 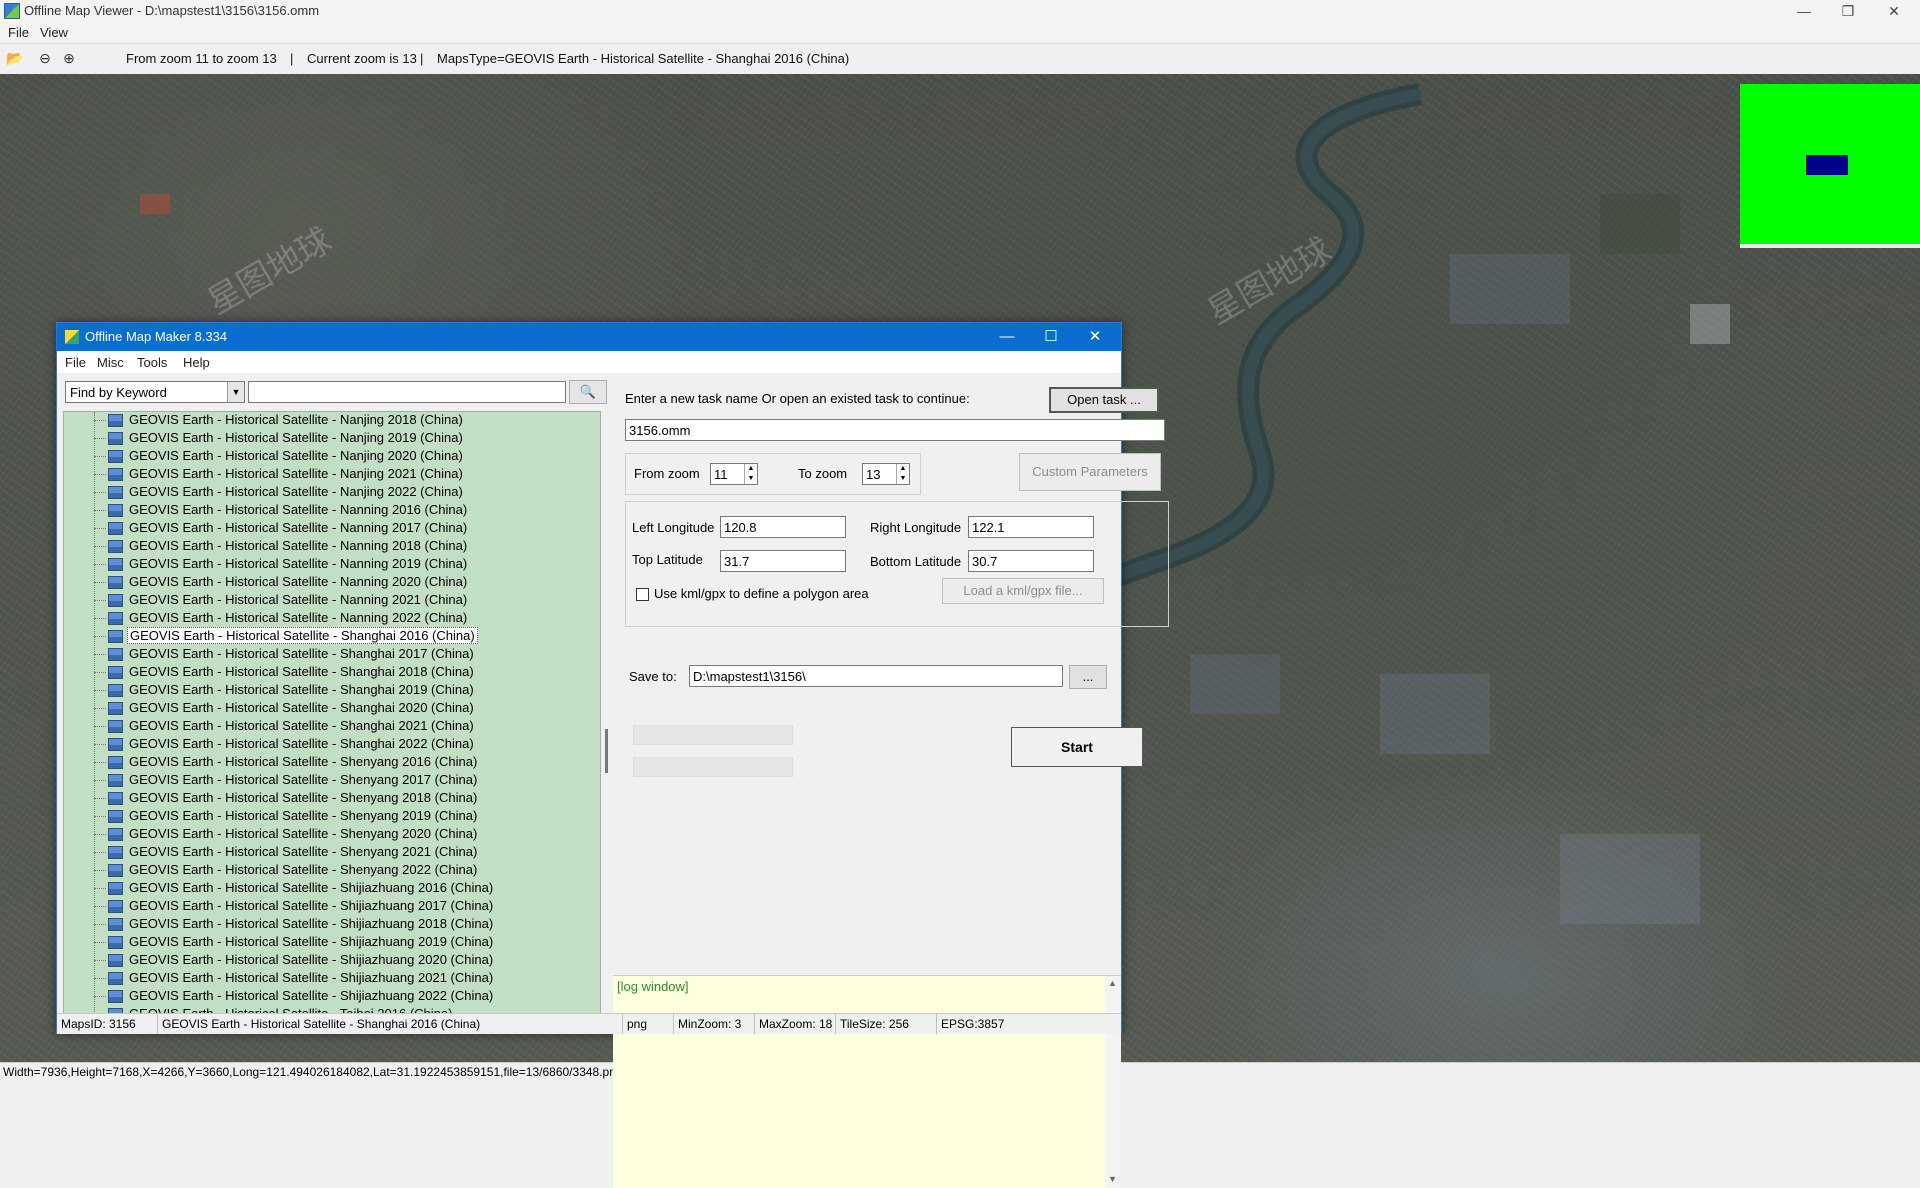 I want to click on search-button: 🔍, so click(x=588, y=392).